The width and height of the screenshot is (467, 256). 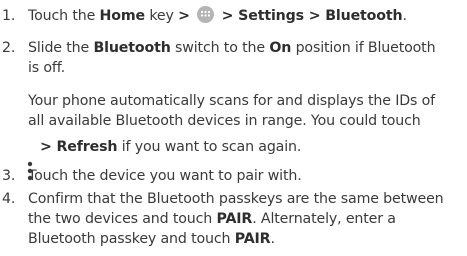 I want to click on step-4-line-3: Bluetooth passkey and touch PAIR., so click(x=151, y=239).